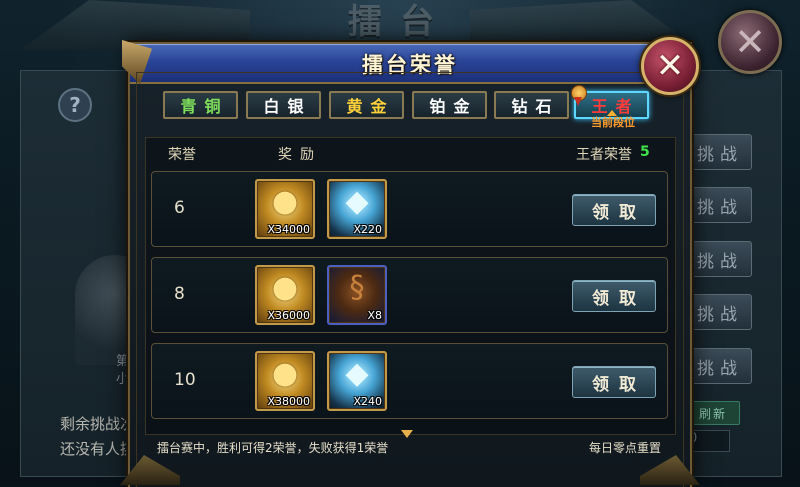  What do you see at coordinates (179, 294) in the screenshot?
I see `honor-value: 8` at bounding box center [179, 294].